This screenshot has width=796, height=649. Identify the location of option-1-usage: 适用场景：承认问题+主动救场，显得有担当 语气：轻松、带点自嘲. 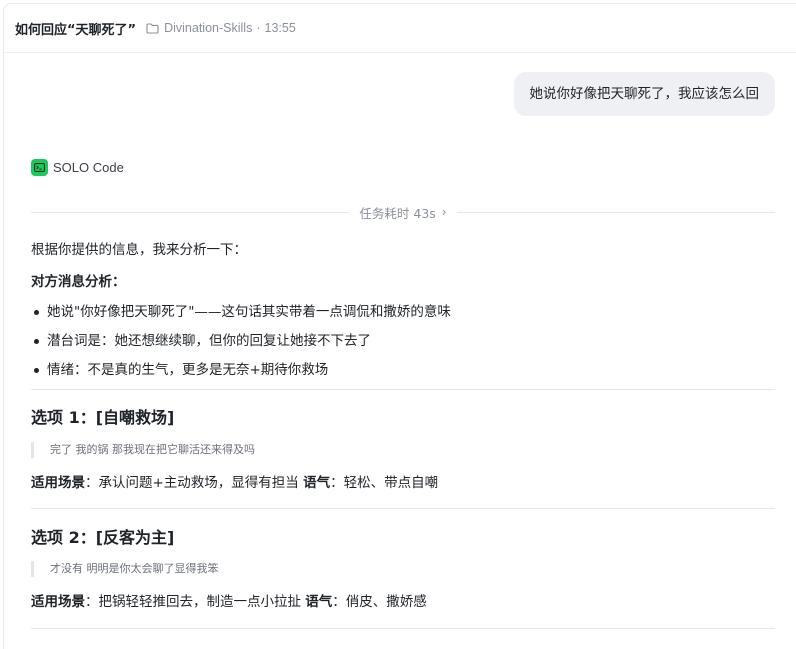
(403, 483).